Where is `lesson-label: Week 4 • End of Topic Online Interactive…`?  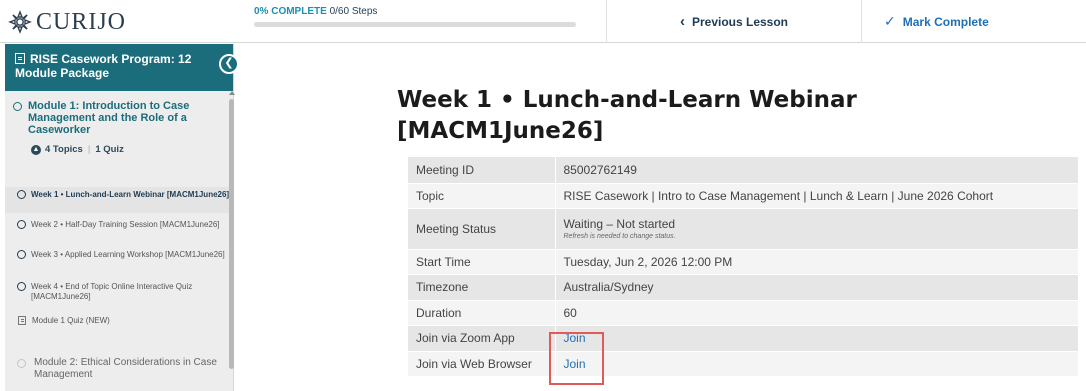
lesson-label: Week 4 • End of Topic Online Interactive… is located at coordinates (112, 291).